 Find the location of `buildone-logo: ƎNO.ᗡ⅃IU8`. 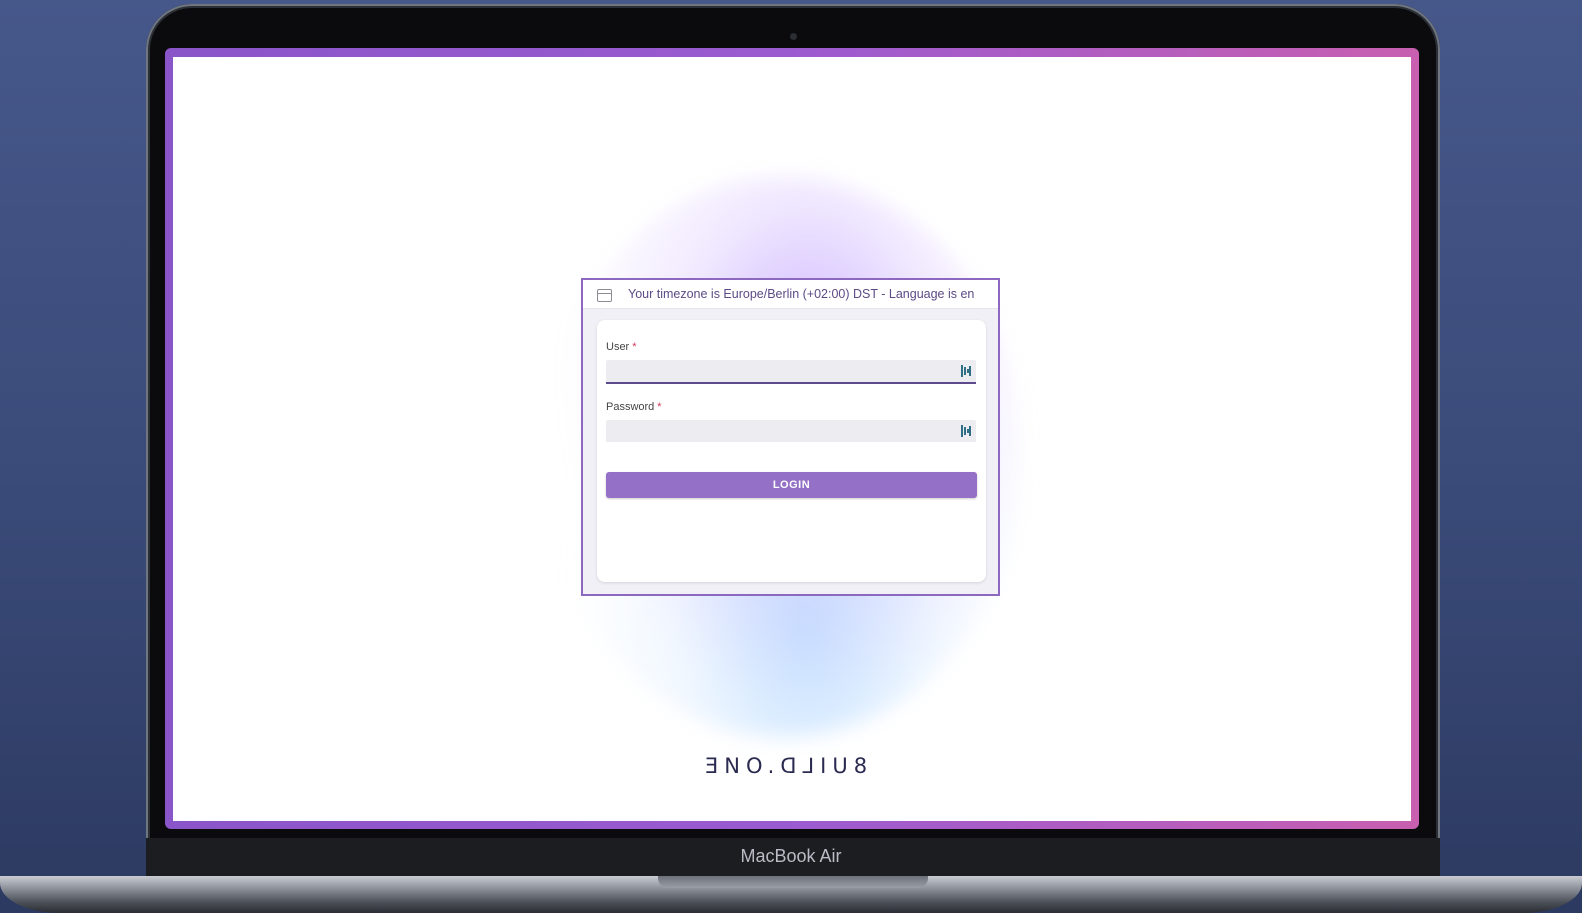

buildone-logo: ƎNO.ᗡ⅃IU8 is located at coordinates (789, 766).